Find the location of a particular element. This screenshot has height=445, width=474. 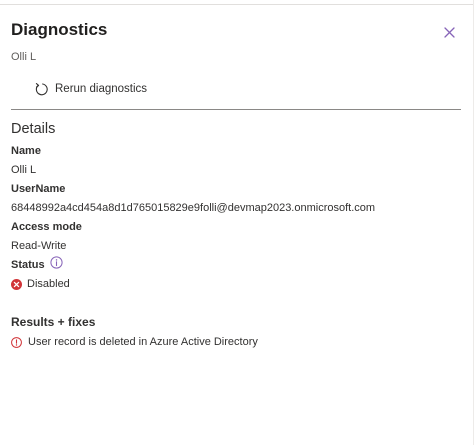

status-value-row: Disabled is located at coordinates (40, 284).